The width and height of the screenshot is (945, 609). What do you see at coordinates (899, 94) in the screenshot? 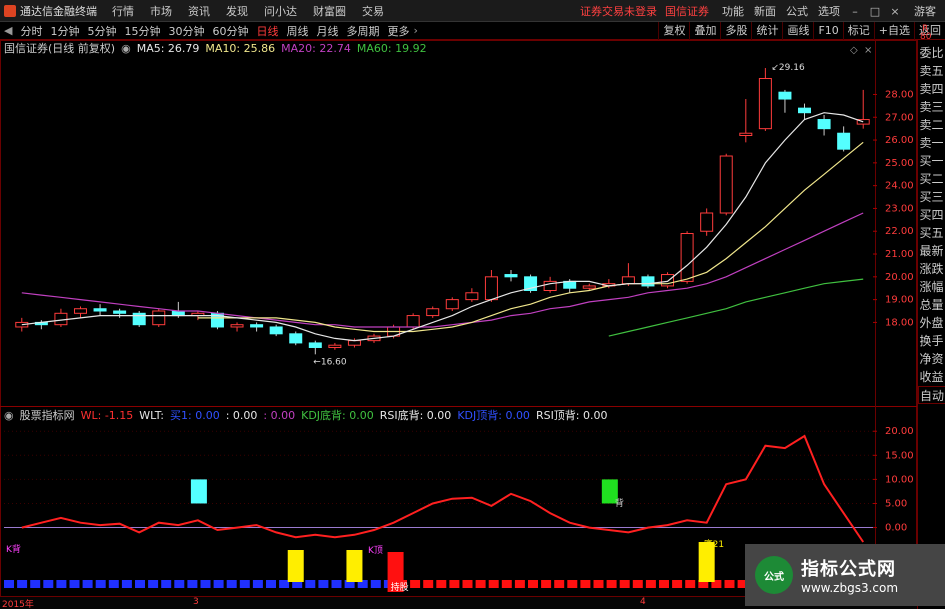
I see `price-tick-label: 28.00` at bounding box center [899, 94].